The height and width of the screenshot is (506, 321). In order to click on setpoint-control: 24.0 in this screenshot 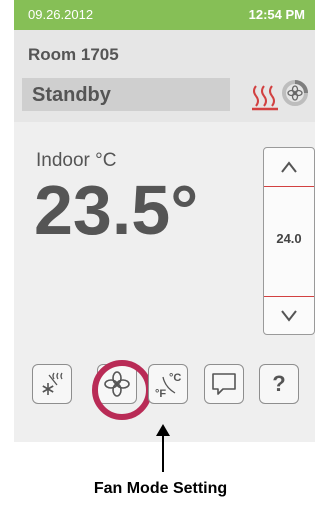, I will do `click(289, 241)`.